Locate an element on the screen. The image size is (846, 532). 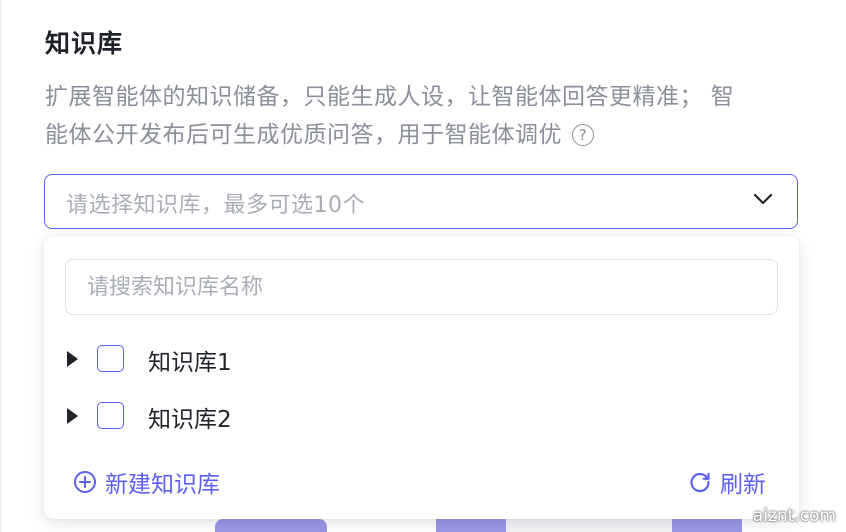
refresh-label: 刷新 is located at coordinates (743, 485).